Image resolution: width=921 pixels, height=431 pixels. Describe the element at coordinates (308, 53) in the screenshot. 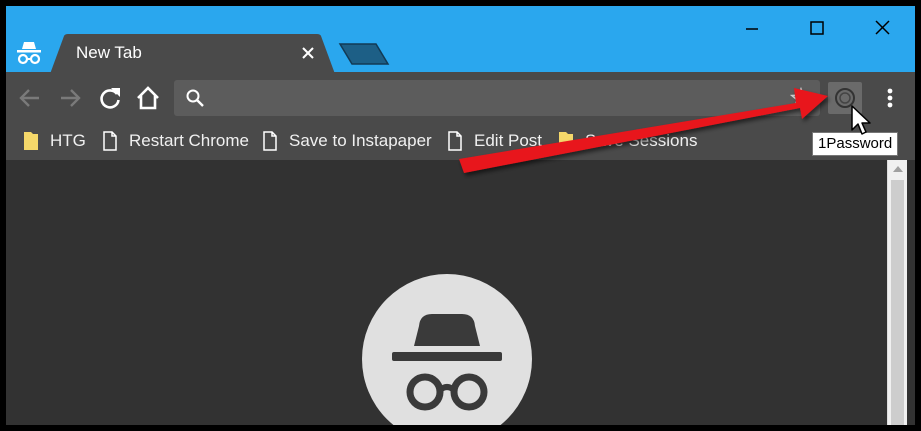

I see `close-tab-icon` at that location.